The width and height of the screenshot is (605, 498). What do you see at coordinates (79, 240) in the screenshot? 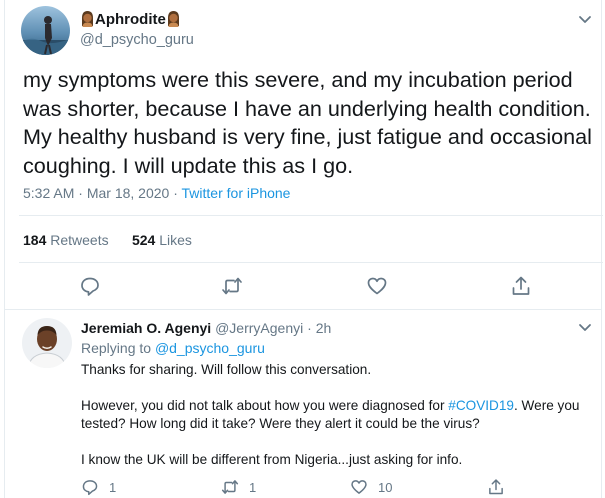
I see `retweets-label: Retweets` at bounding box center [79, 240].